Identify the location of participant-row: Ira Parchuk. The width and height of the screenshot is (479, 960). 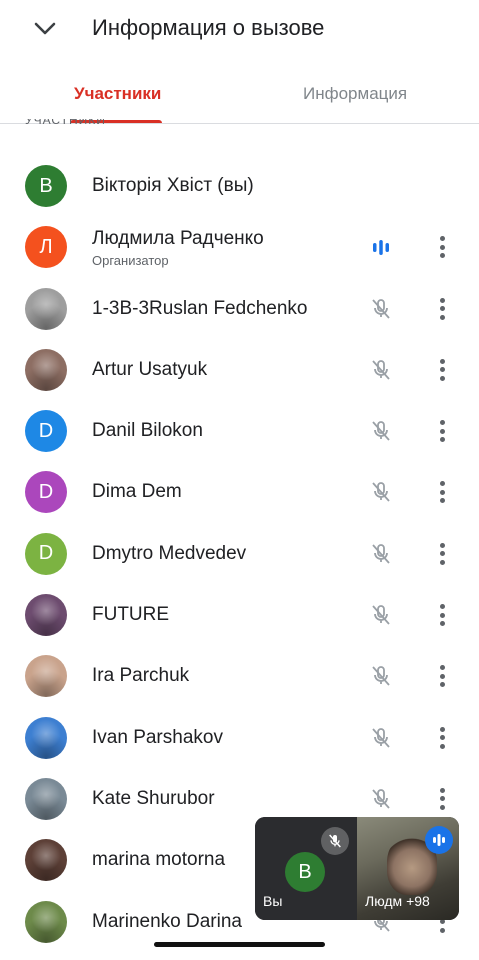
(239, 675).